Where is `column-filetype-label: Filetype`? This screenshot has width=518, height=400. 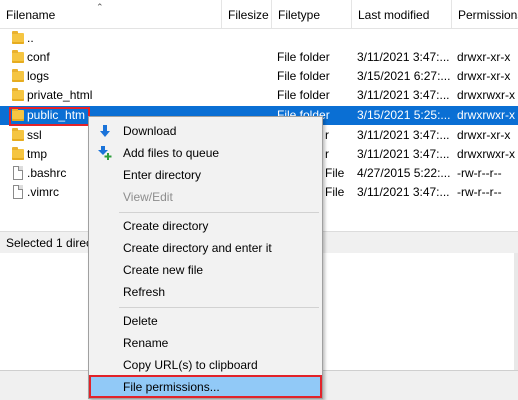 column-filetype-label: Filetype is located at coordinates (299, 15).